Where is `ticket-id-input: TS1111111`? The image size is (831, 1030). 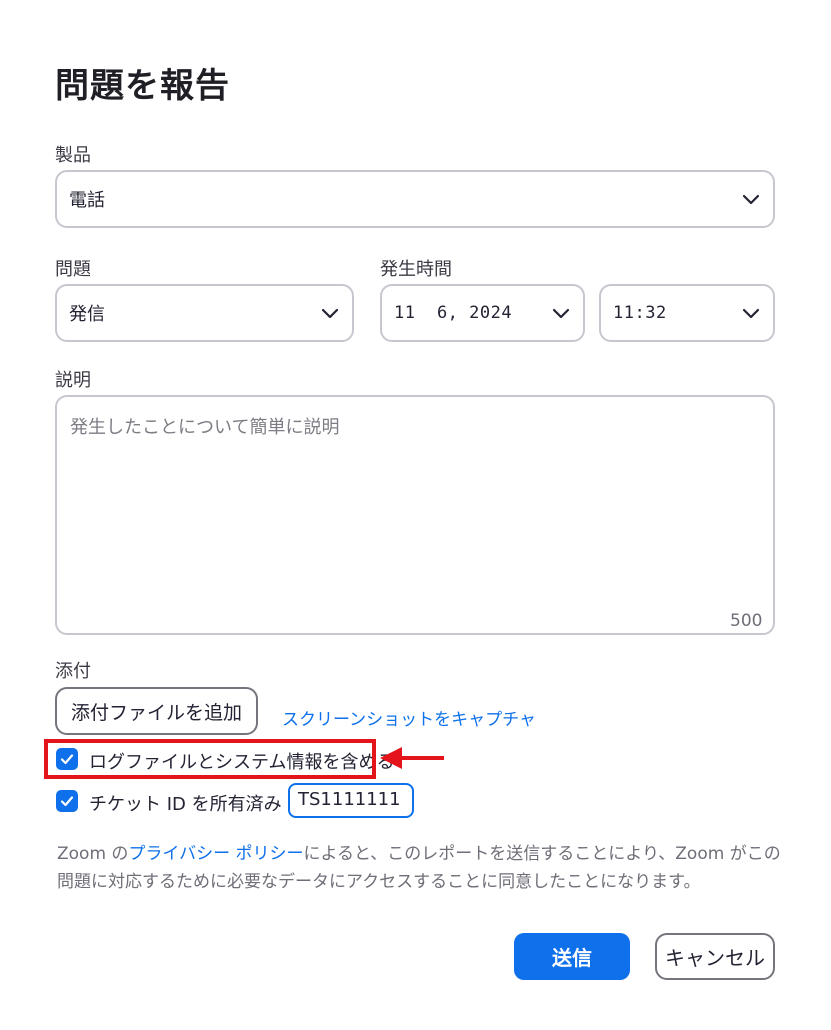
ticket-id-input: TS1111111 is located at coordinates (351, 800).